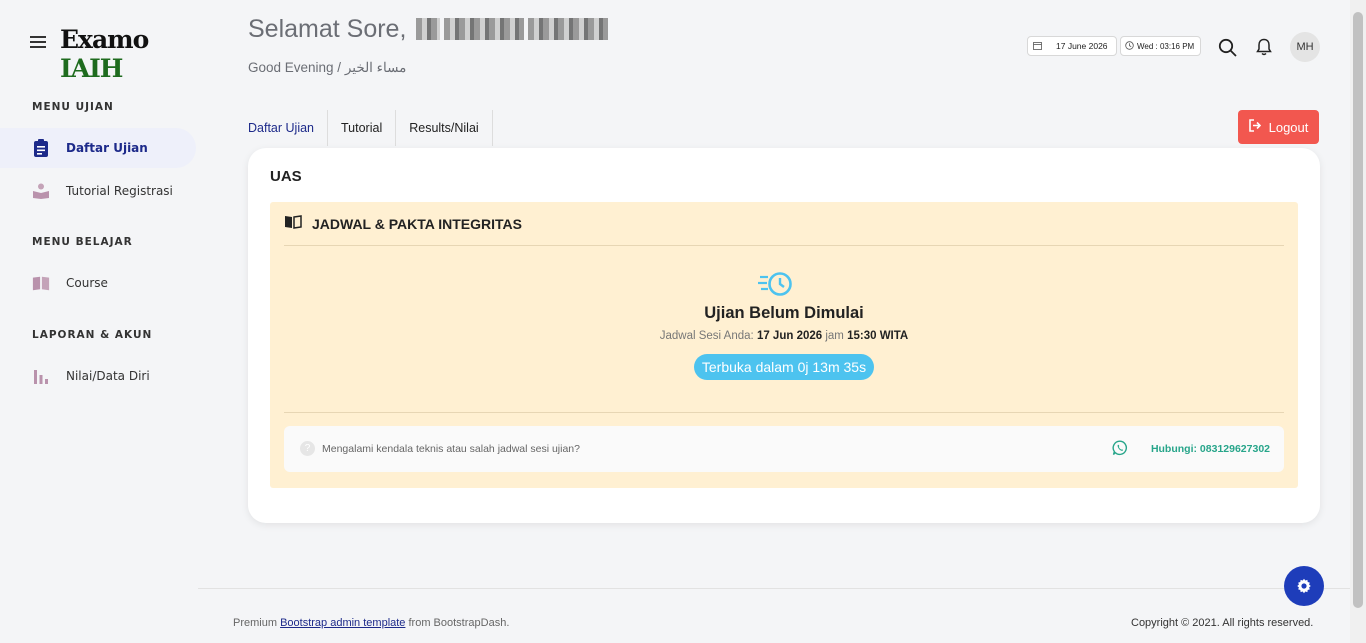 This screenshot has width=1366, height=643. Describe the element at coordinates (108, 376) in the screenshot. I see `sidebar-item-label: Nilai/Data Diri` at that location.